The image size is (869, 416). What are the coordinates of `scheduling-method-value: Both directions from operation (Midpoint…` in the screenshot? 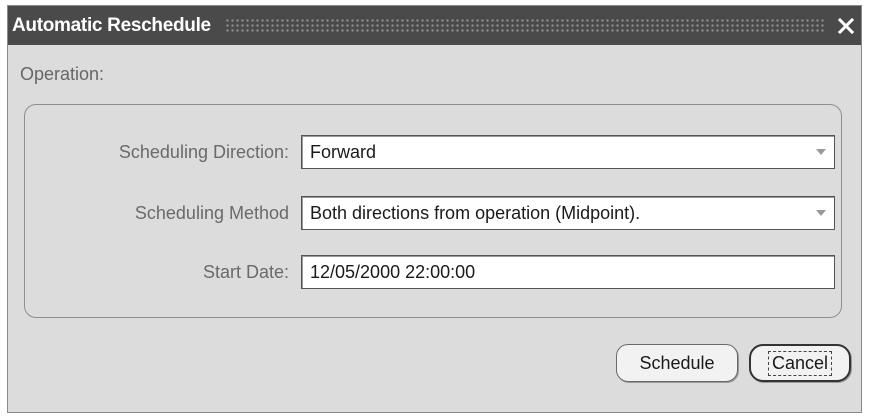 It's located at (475, 212).